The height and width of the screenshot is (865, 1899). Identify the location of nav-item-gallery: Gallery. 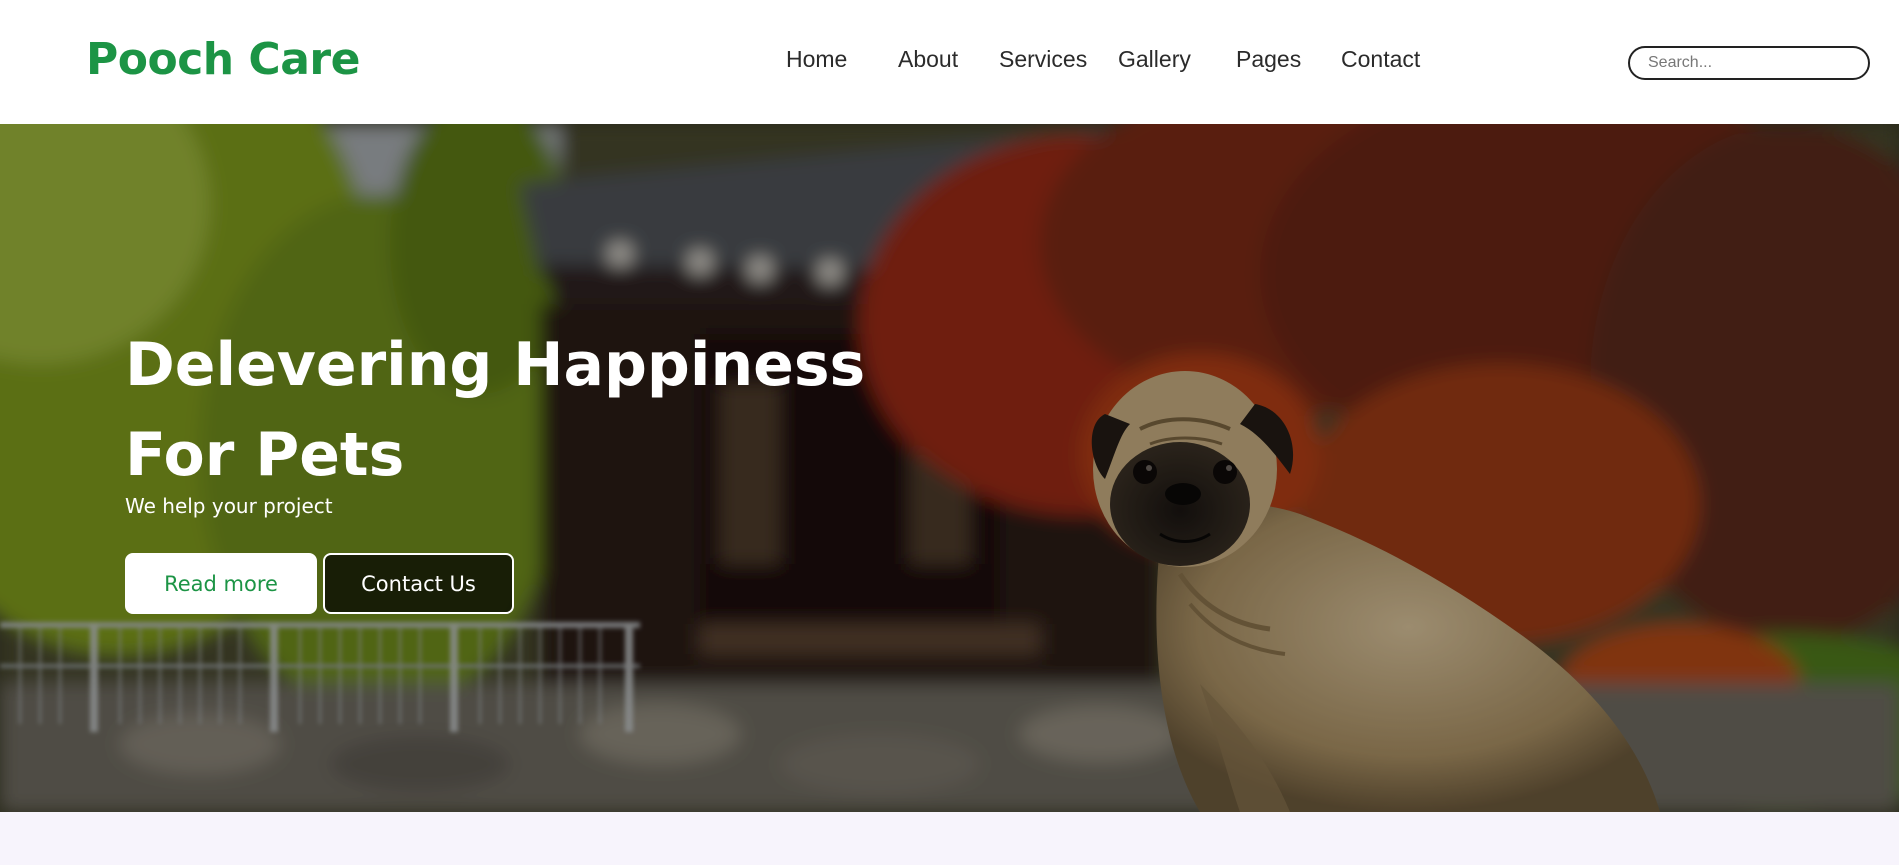
(1154, 59).